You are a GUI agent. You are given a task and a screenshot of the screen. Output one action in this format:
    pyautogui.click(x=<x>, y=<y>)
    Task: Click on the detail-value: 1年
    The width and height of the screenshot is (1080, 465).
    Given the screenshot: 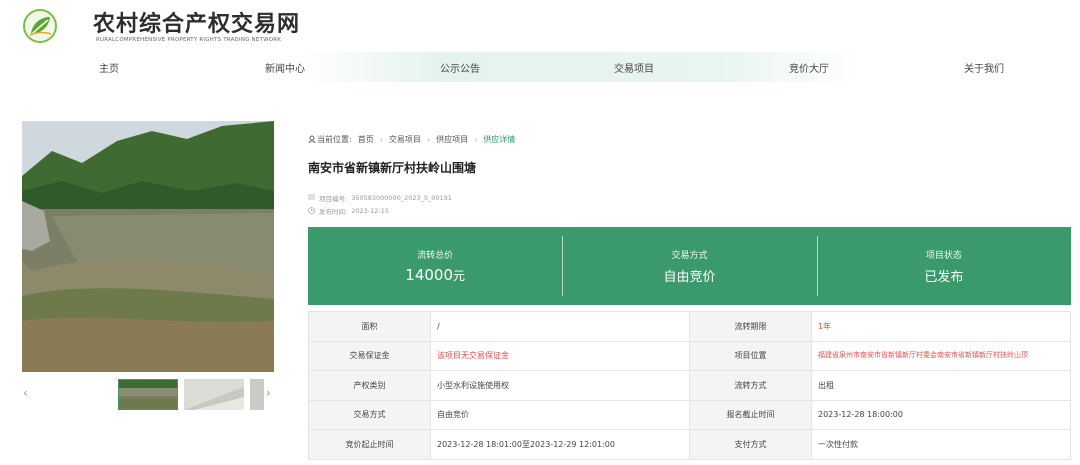 What is the action you would take?
    pyautogui.click(x=941, y=326)
    